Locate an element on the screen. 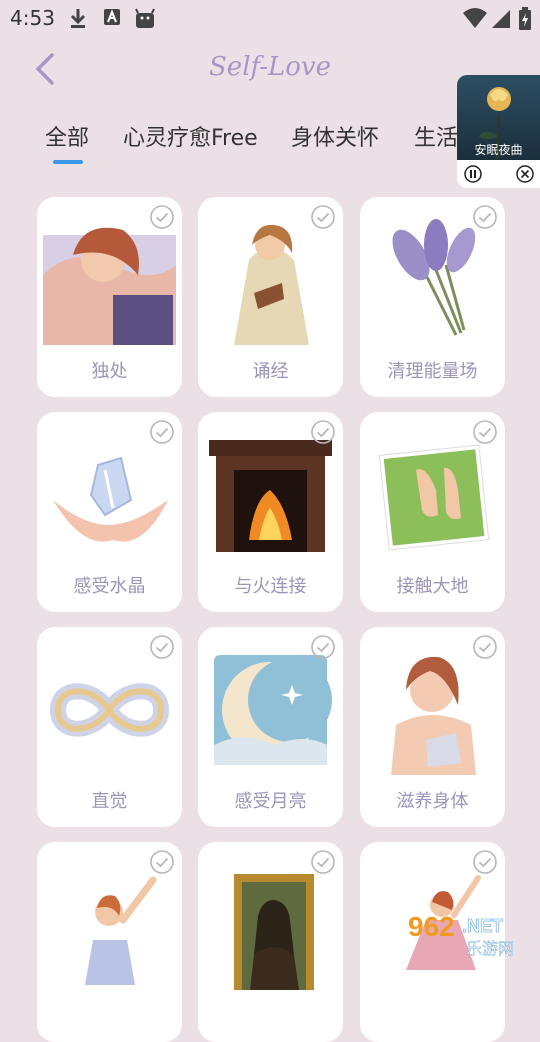 The image size is (540, 1042). card-nourish-body: 滋养身体 is located at coordinates (432, 727).